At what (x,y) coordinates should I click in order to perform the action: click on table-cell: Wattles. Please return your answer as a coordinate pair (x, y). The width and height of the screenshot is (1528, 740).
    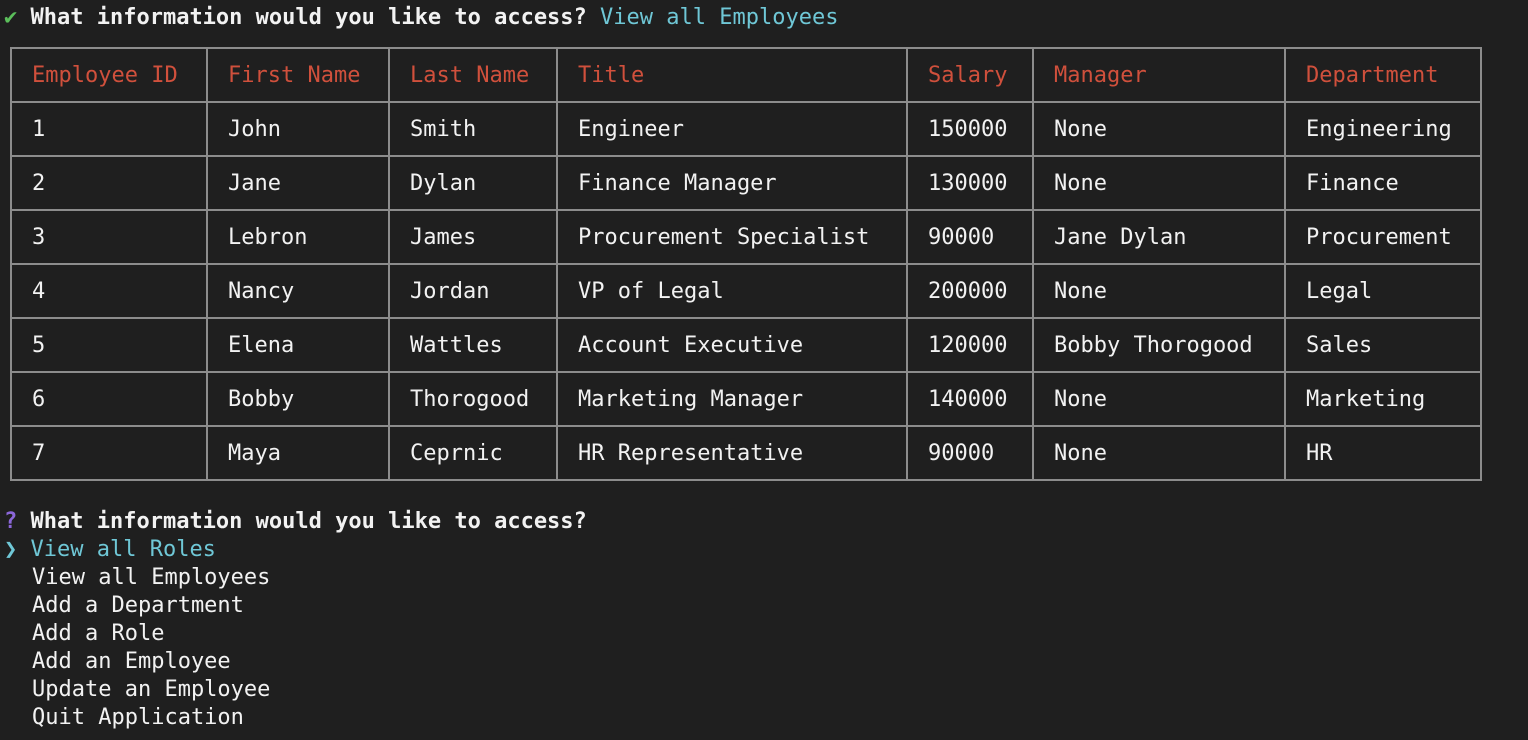
    Looking at the image, I should click on (473, 345).